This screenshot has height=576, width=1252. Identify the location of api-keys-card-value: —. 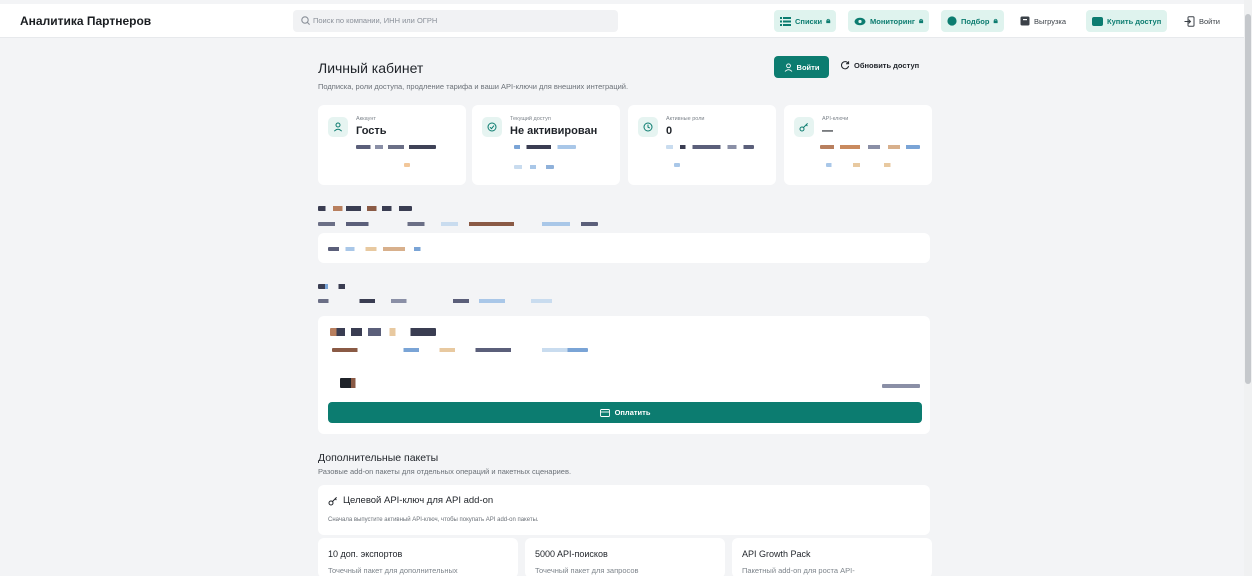
(827, 131).